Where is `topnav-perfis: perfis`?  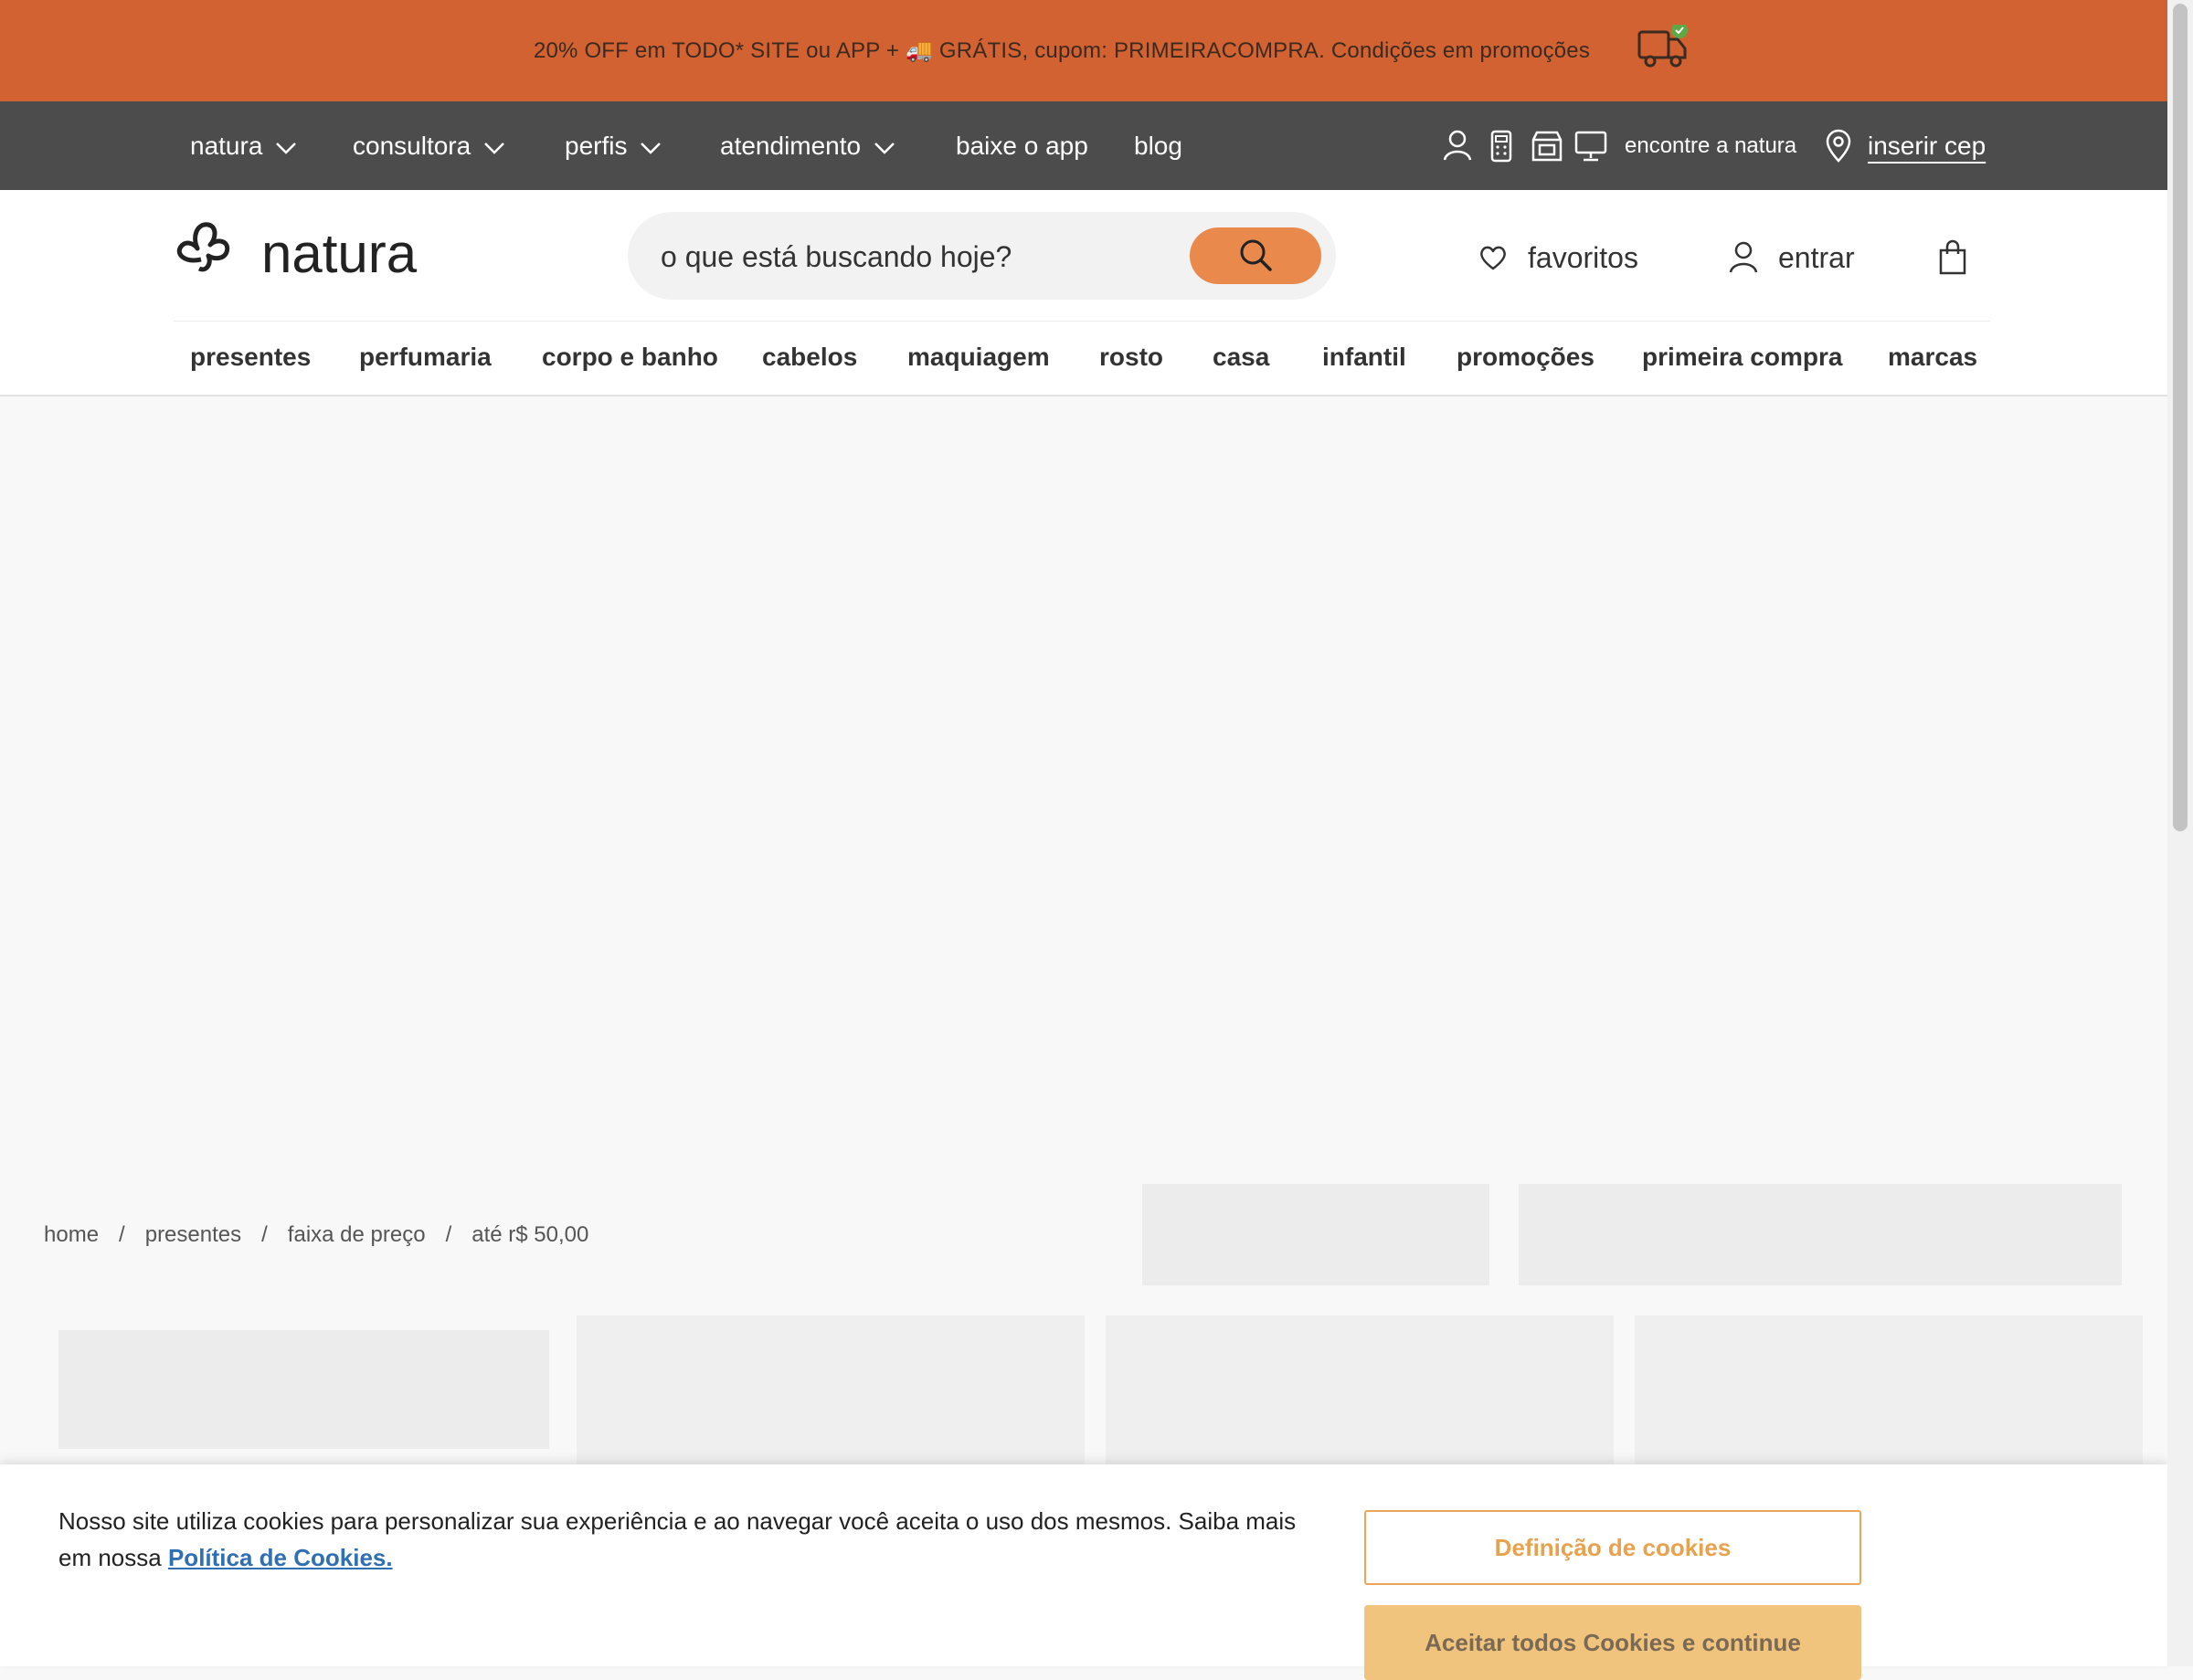
topnav-perfis: perfis is located at coordinates (613, 145).